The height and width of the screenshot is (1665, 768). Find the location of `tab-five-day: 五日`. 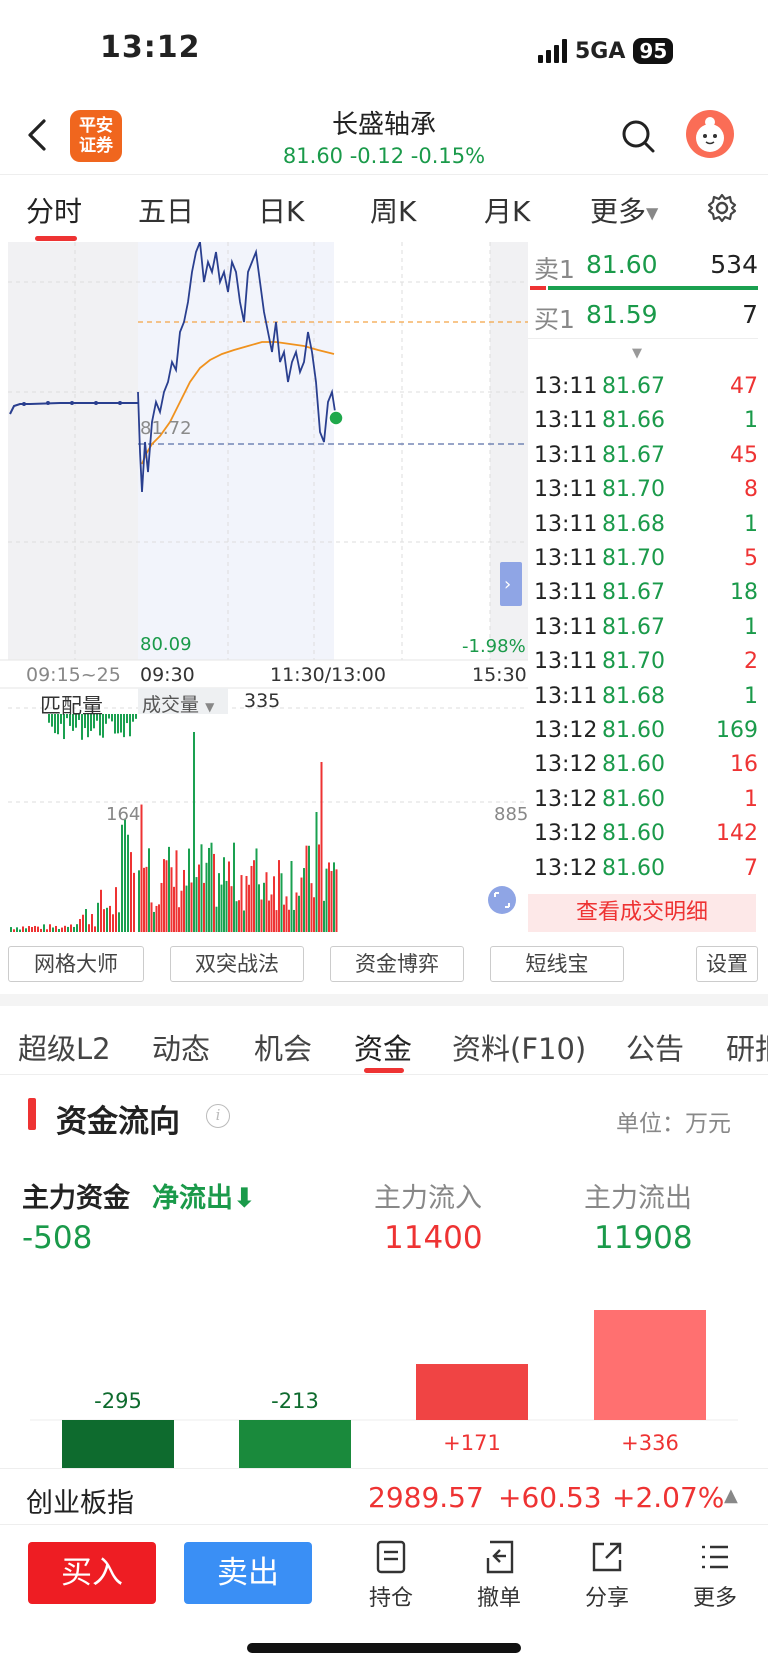

tab-five-day: 五日 is located at coordinates (166, 210).